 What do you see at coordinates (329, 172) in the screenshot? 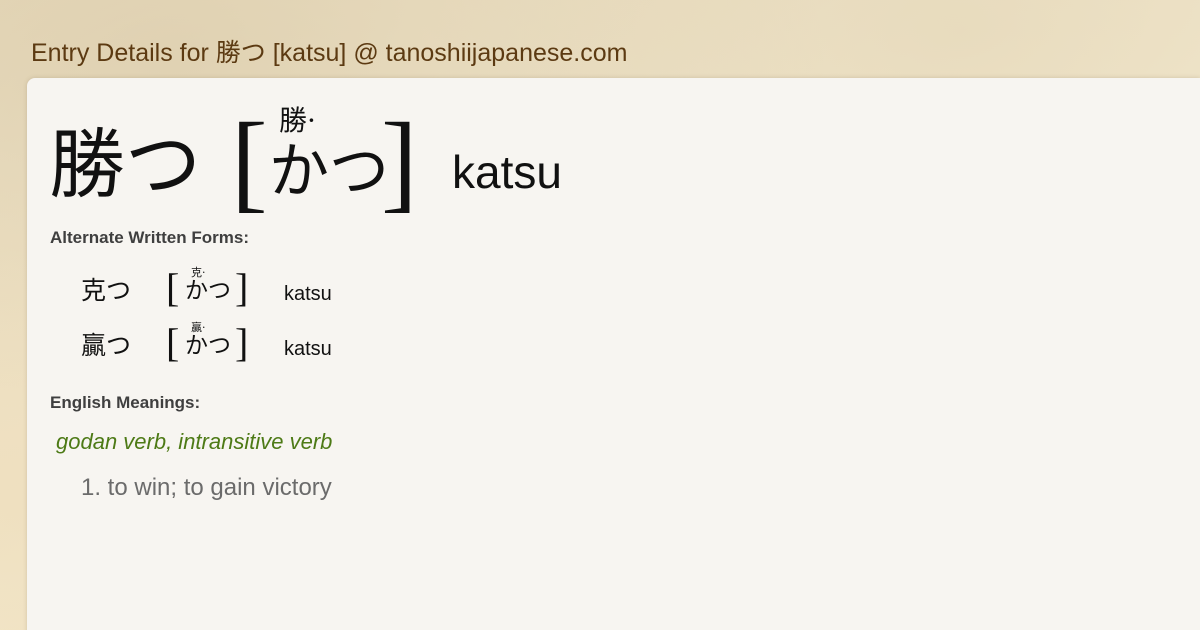
I see `entry-reading: かつ` at bounding box center [329, 172].